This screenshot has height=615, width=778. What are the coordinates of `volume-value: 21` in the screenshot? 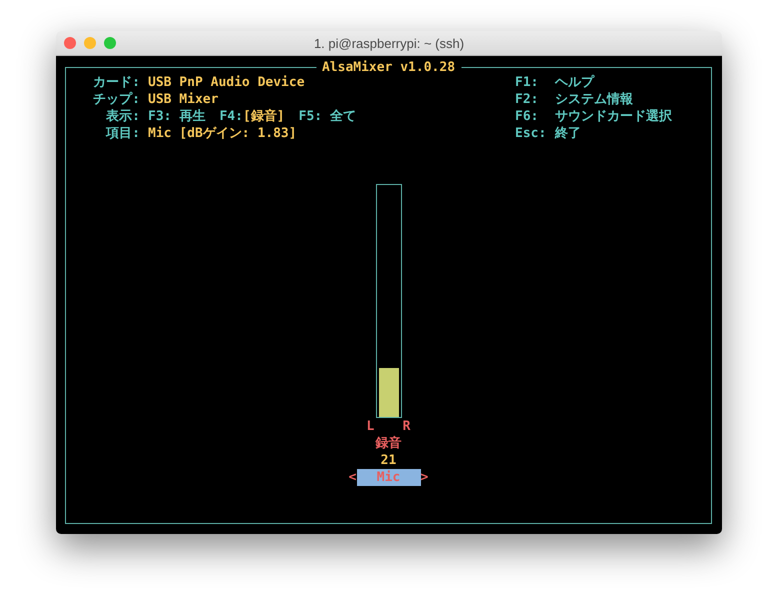 It's located at (388, 460).